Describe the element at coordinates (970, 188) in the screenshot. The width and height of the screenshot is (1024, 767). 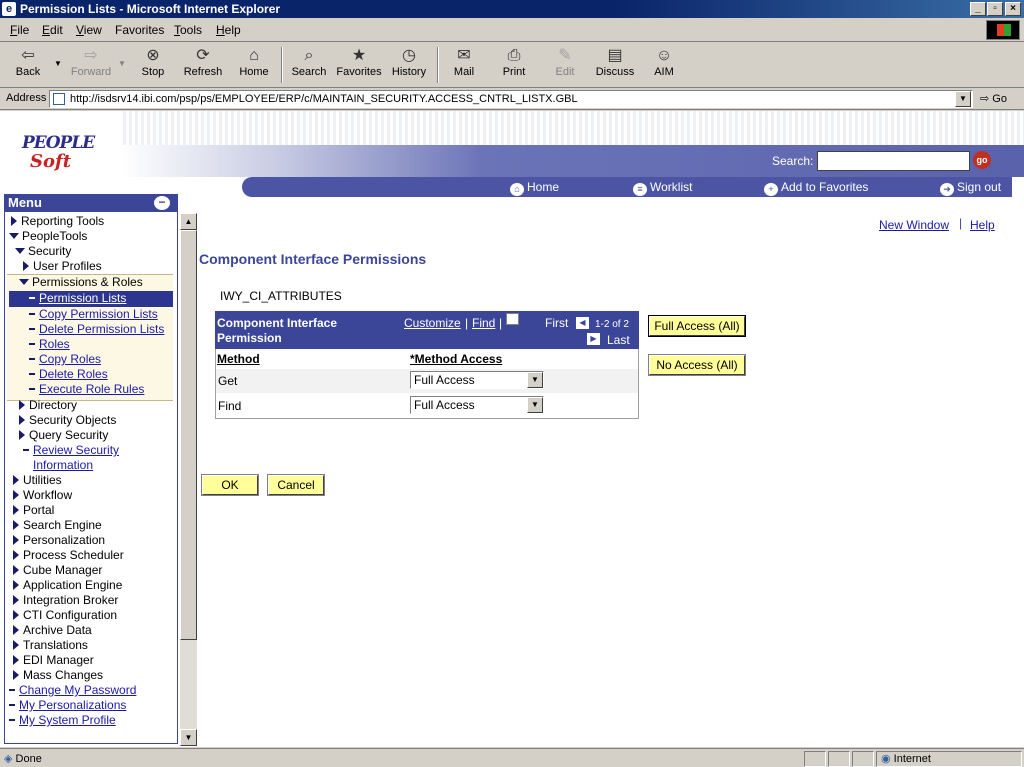
I see `nav-signout-link: ➜ Sign out` at that location.